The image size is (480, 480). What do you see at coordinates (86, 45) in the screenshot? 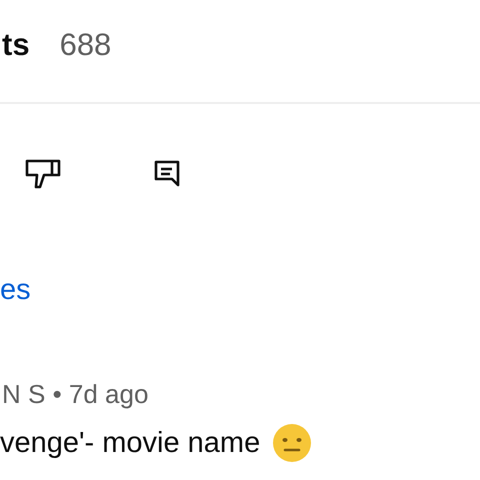
I see `comment-count: 688` at bounding box center [86, 45].